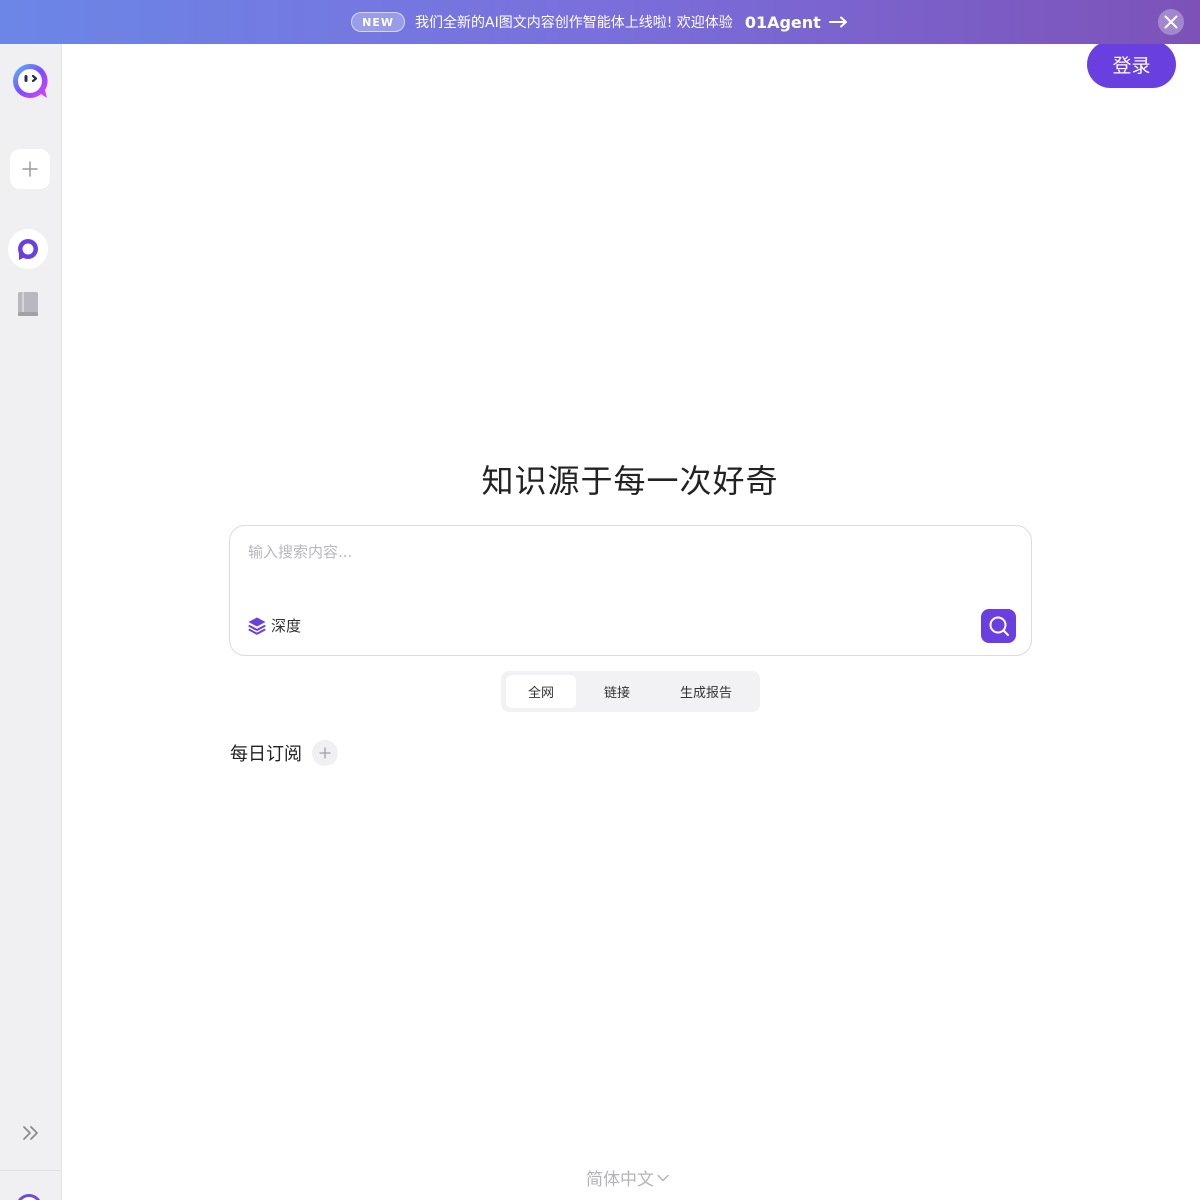  Describe the element at coordinates (28, 304) in the screenshot. I see `book-icon` at that location.